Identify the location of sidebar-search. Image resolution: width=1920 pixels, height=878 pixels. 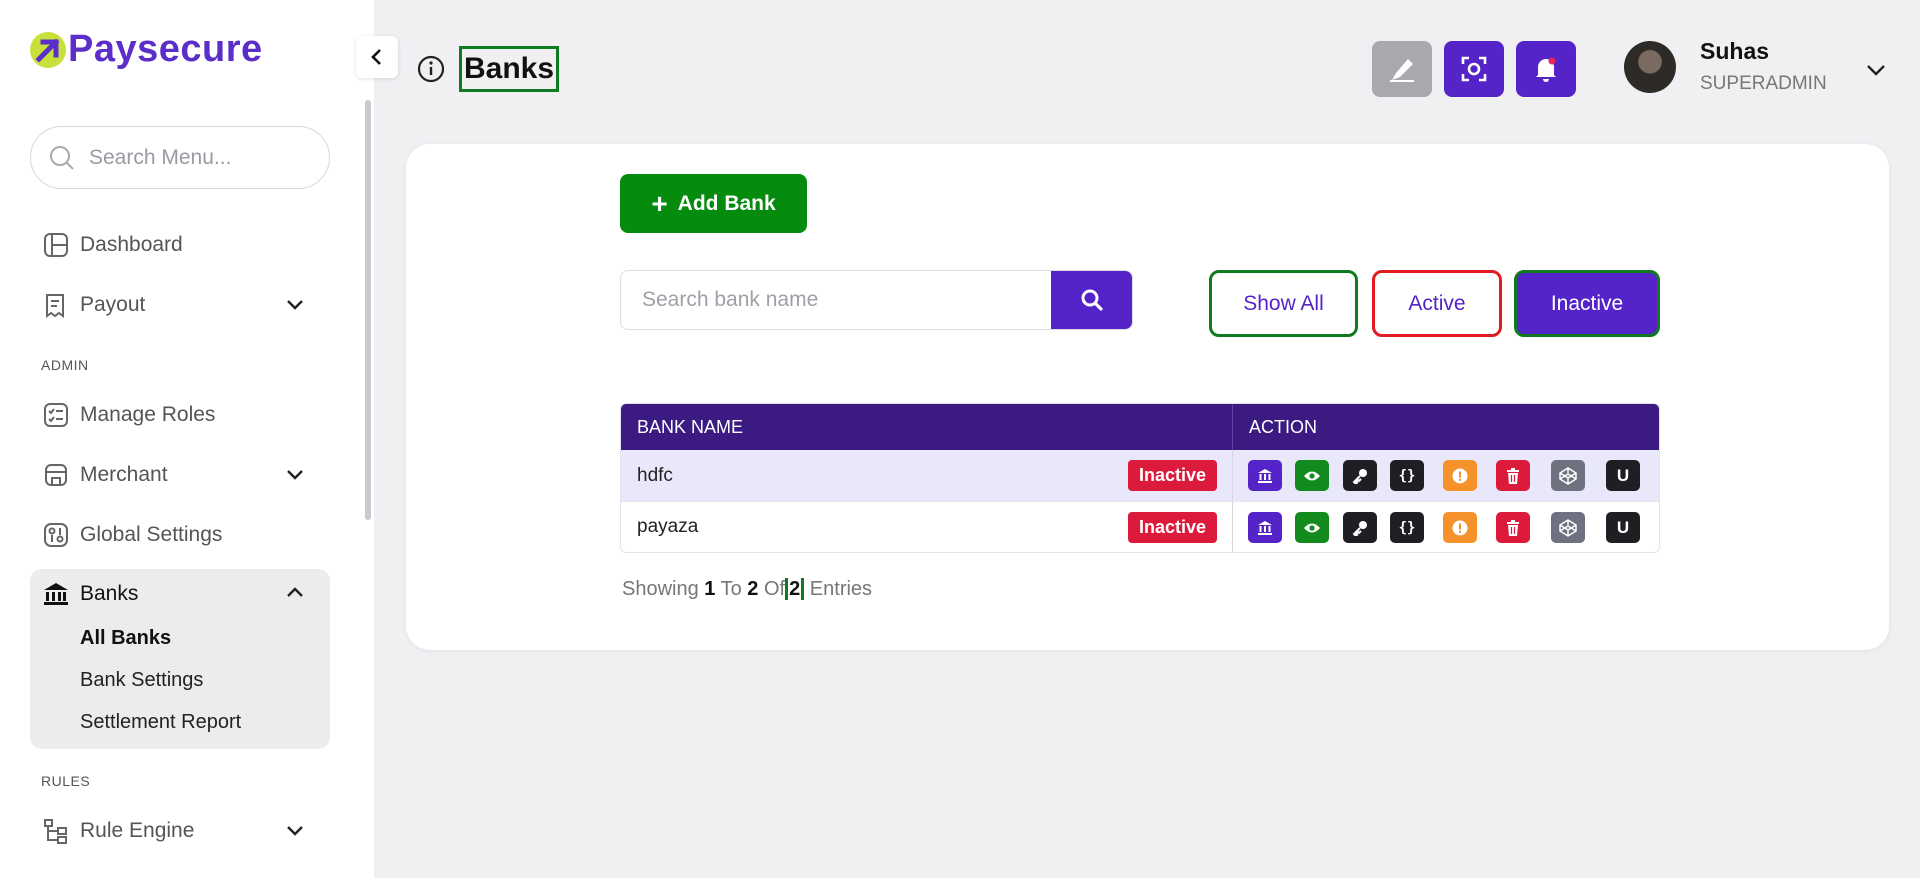
(180, 157).